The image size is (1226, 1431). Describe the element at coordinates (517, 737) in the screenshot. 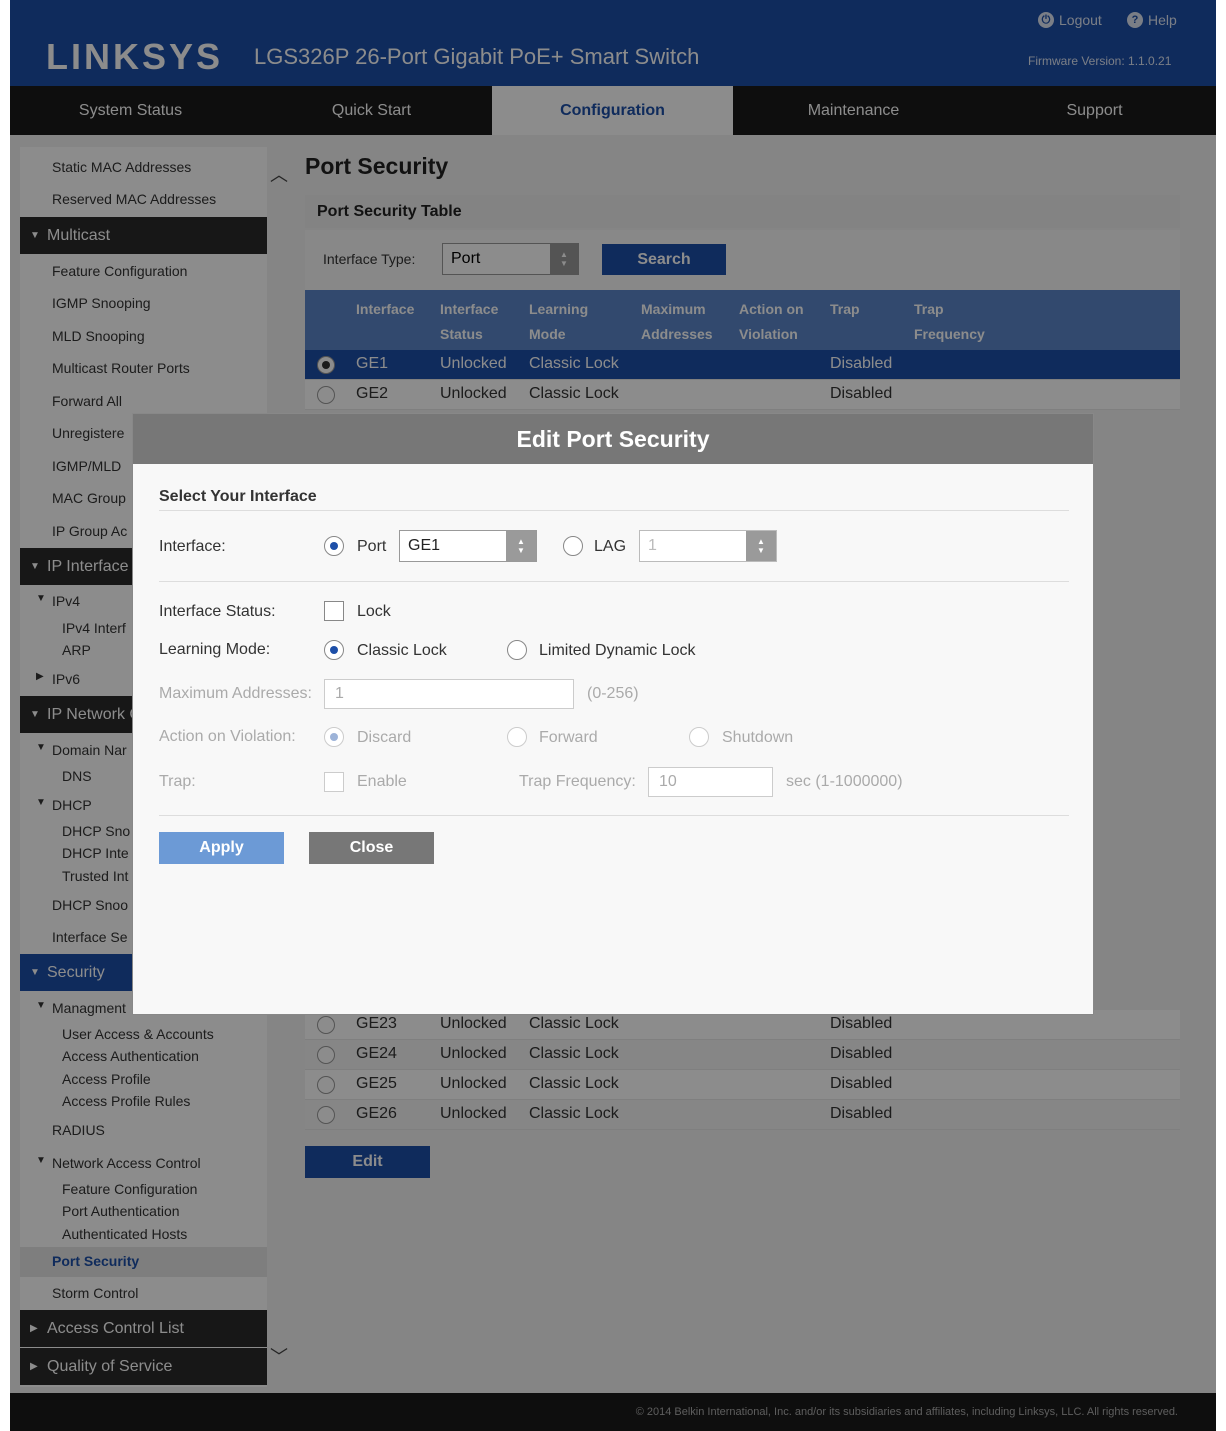

I see `forward-radio` at that location.